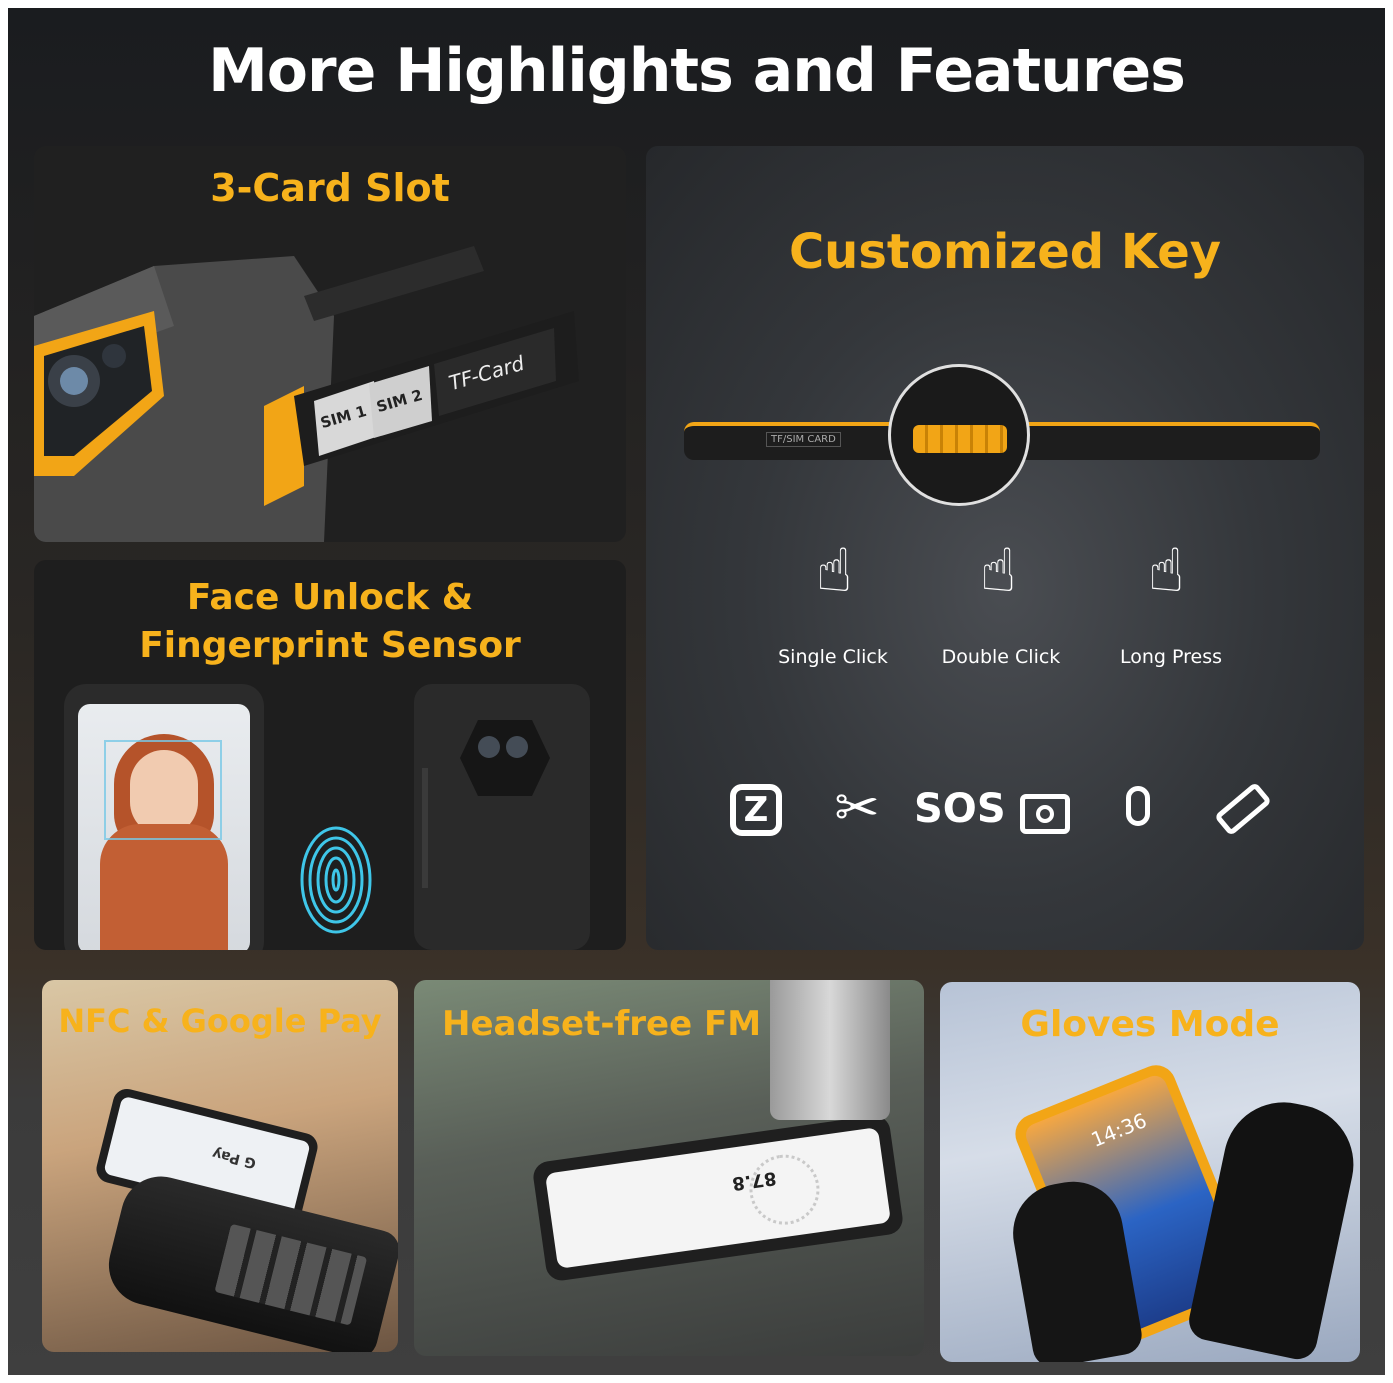 The image size is (1393, 1383). What do you see at coordinates (1138, 806) in the screenshot?
I see `microphone-icon` at bounding box center [1138, 806].